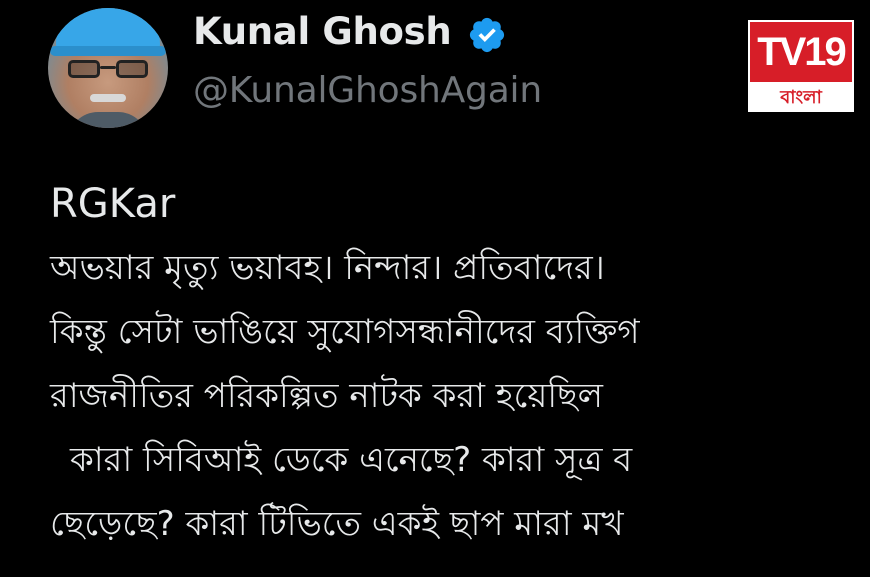  I want to click on tweet-line-5: কারা সিবিআই ডেকে এনেছে? কারা সূত্র ব, so click(351, 460).